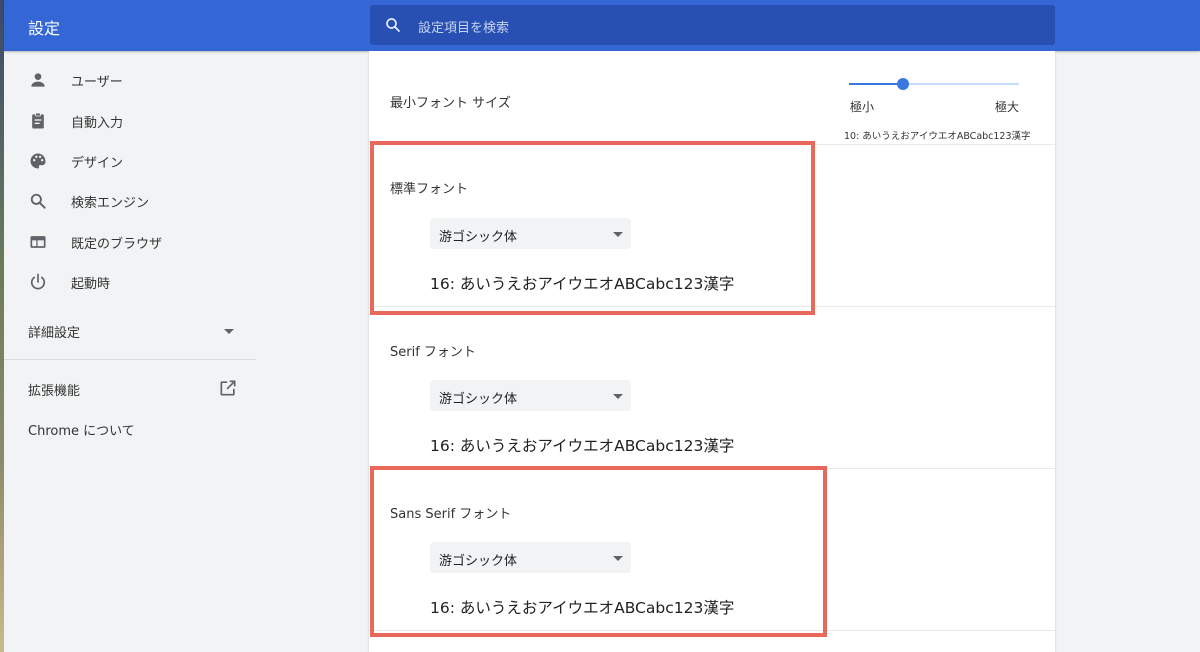 The image size is (1200, 652). Describe the element at coordinates (478, 399) in the screenshot. I see `select-value: 游ゴシック体` at that location.